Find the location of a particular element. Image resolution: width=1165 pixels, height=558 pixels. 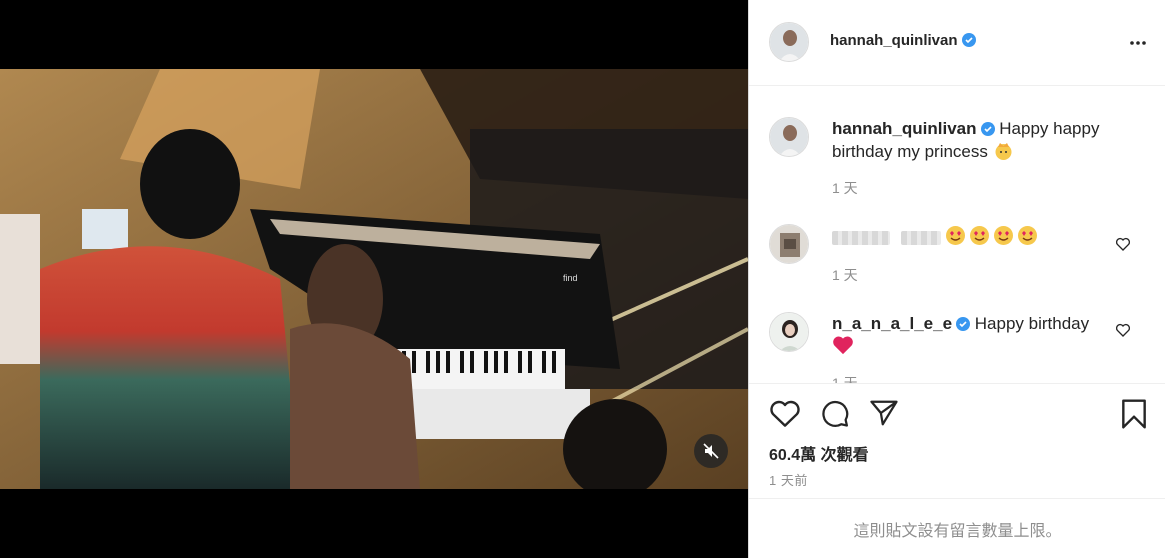

bookmark-icon is located at coordinates (1134, 414).